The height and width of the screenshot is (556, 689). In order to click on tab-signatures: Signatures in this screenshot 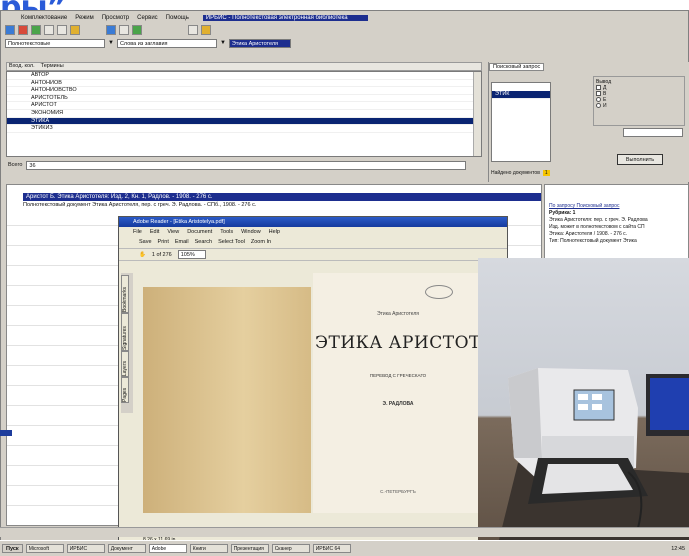, I will do `click(125, 332)`.